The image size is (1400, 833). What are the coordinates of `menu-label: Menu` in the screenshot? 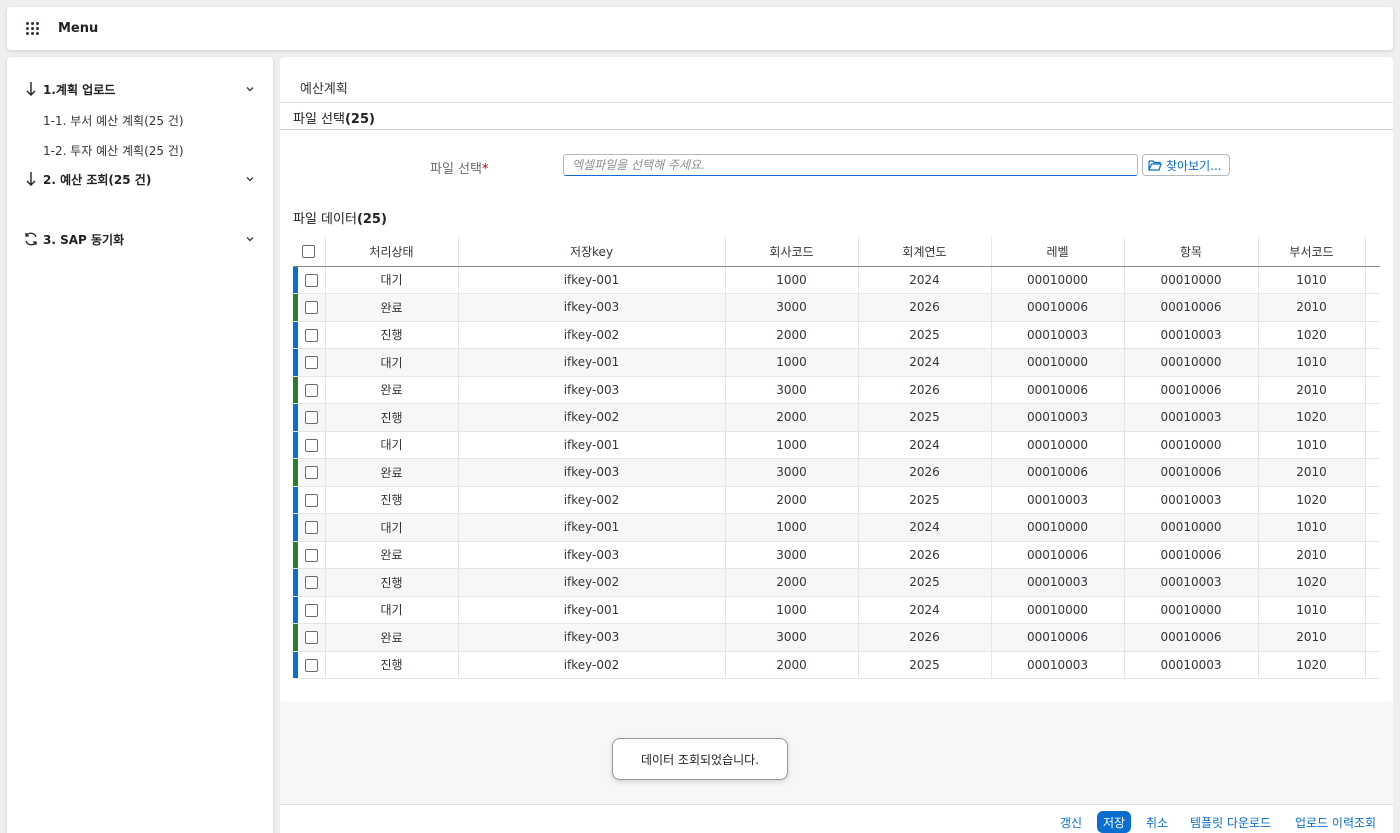 It's located at (78, 28).